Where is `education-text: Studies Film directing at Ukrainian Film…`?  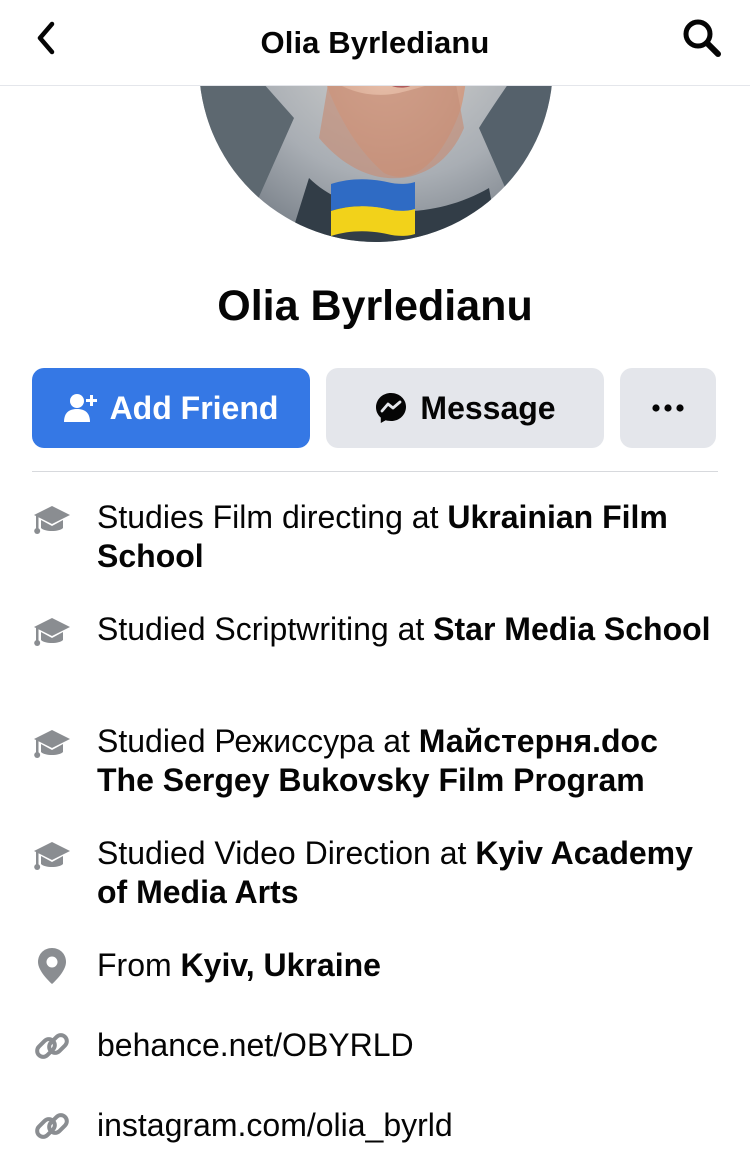
education-text: Studies Film directing at Ukrainian Film… is located at coordinates (407, 537).